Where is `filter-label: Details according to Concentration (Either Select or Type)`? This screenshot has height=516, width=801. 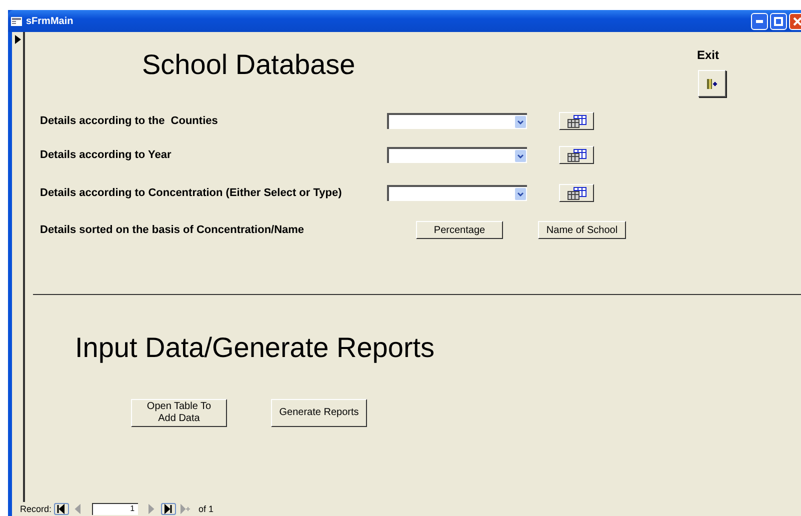
filter-label: Details according to Concentration (Either Select or Type) is located at coordinates (191, 193).